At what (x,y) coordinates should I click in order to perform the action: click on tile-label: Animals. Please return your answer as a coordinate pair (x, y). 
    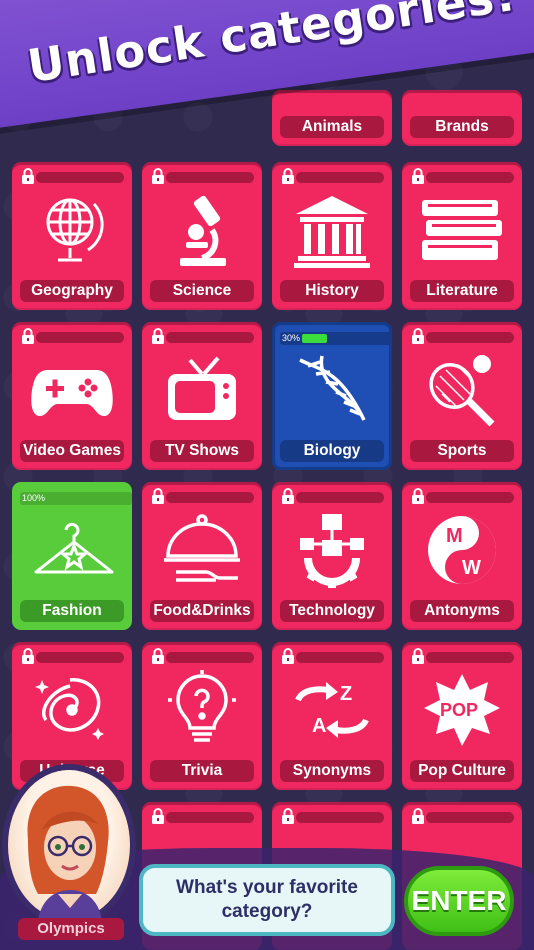
    Looking at the image, I should click on (332, 127).